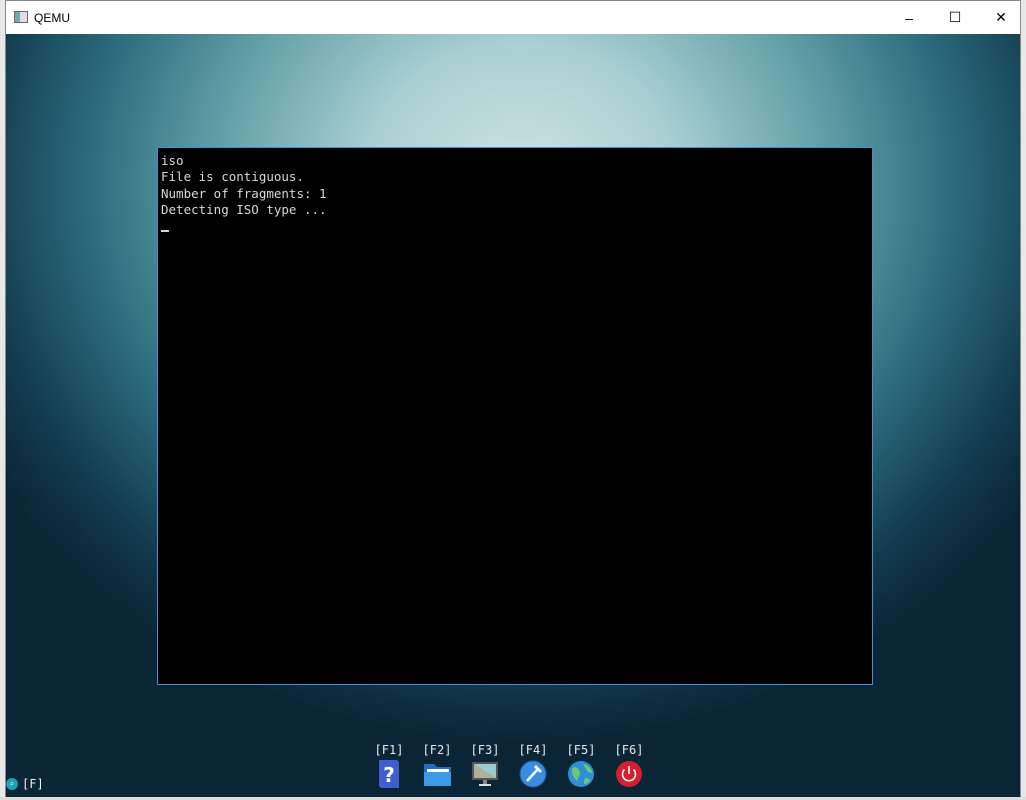 This screenshot has height=800, width=1026. I want to click on title-bar: QEMU – ☐ ✕, so click(513, 17).